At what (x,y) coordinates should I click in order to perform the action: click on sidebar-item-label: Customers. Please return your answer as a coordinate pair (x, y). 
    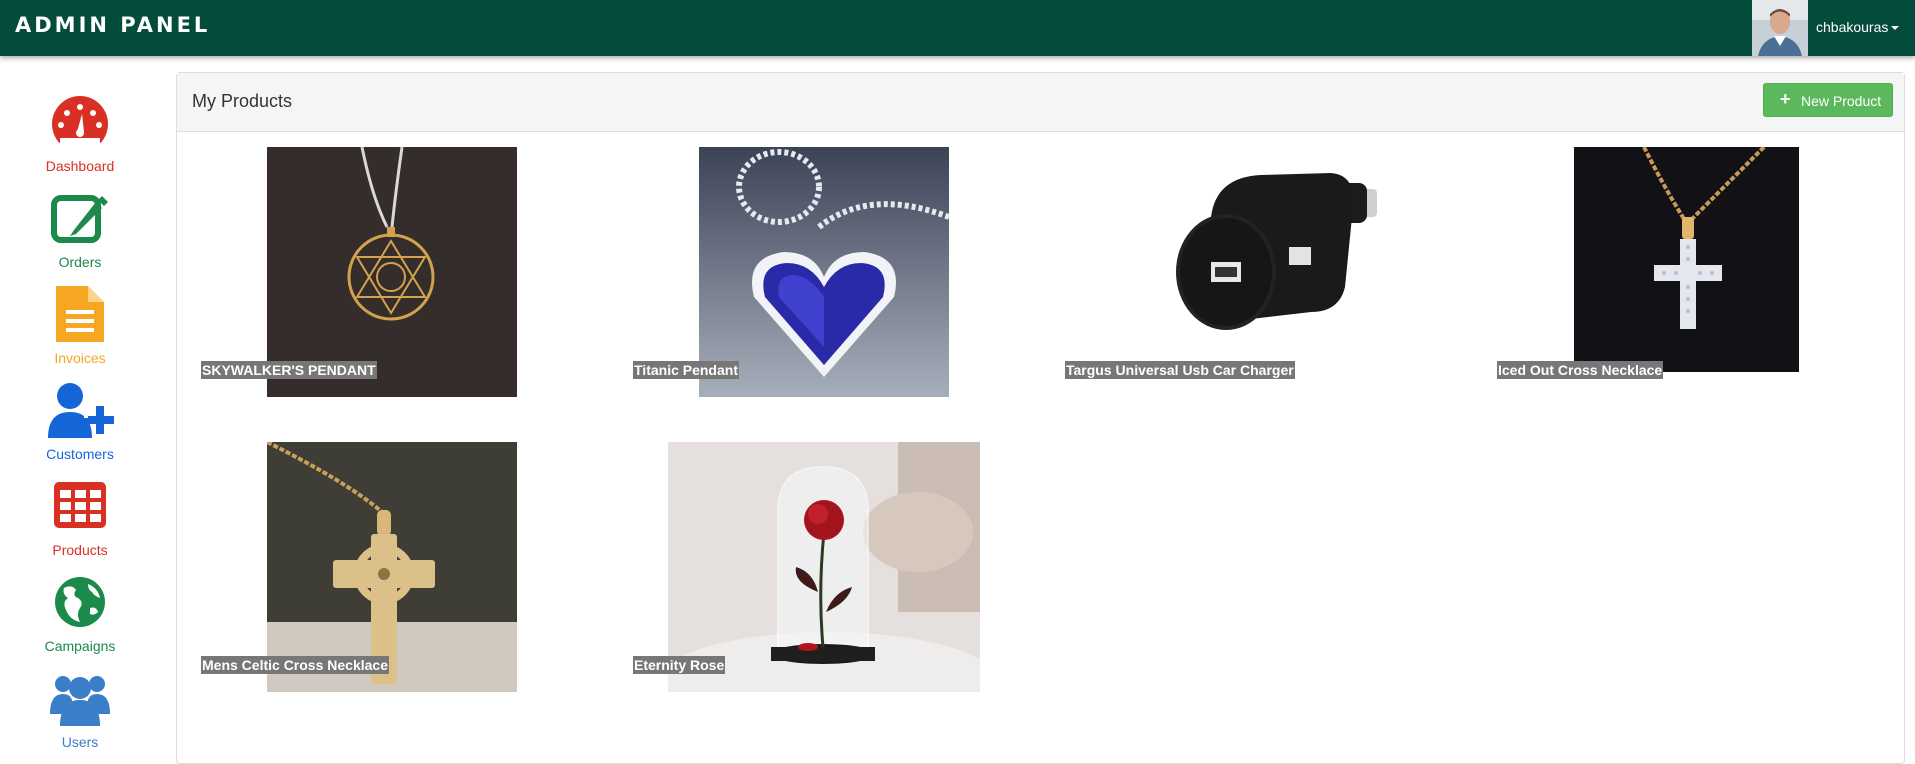
    Looking at the image, I should click on (80, 454).